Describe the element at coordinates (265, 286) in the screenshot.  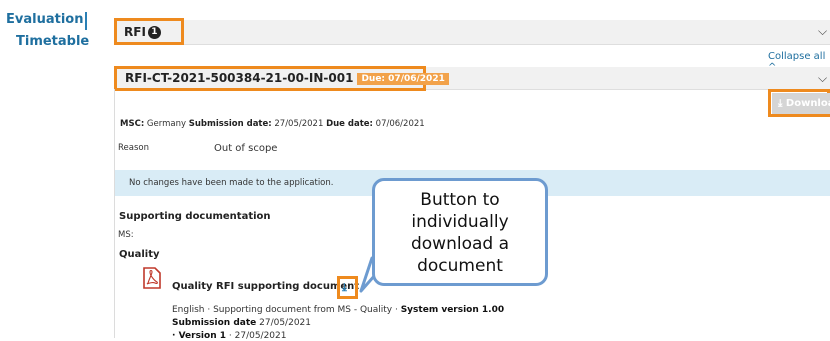
I see `document-title: Quality RFI supporting document` at that location.